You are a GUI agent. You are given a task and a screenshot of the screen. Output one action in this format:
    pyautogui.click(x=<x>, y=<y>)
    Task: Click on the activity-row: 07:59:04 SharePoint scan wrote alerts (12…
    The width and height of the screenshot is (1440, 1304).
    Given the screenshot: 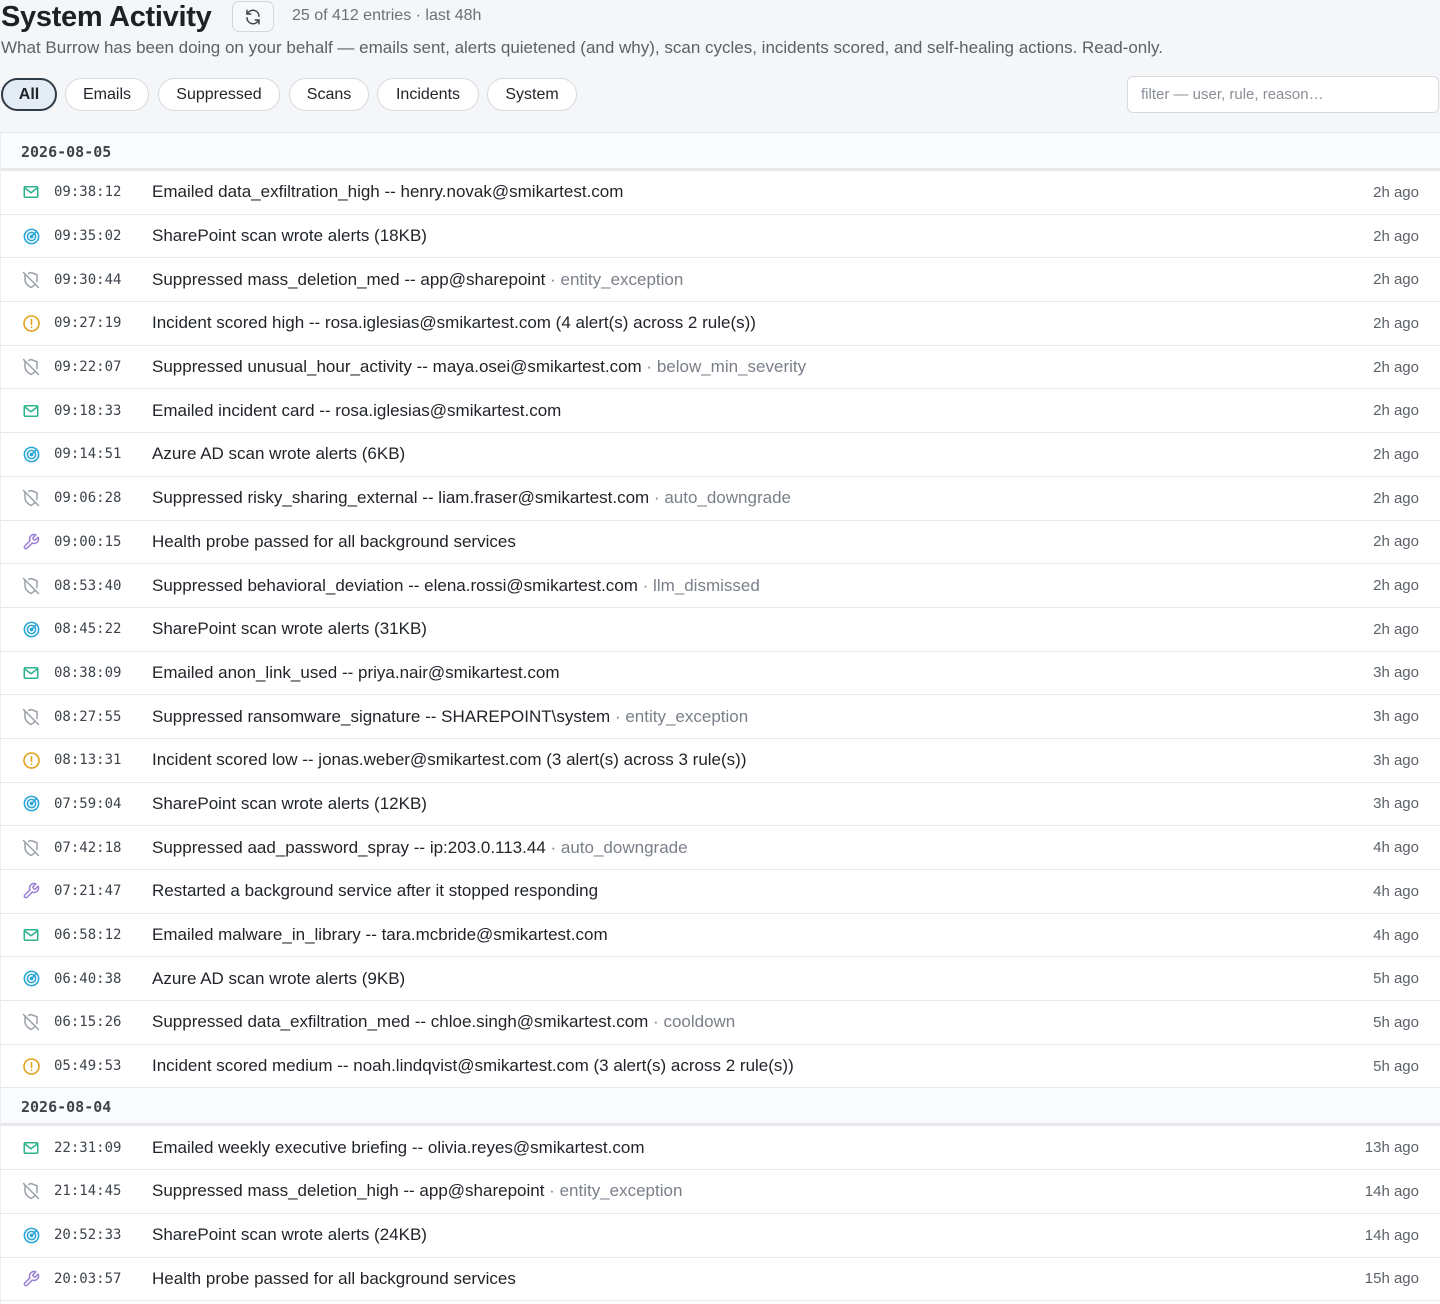 What is the action you would take?
    pyautogui.click(x=720, y=805)
    